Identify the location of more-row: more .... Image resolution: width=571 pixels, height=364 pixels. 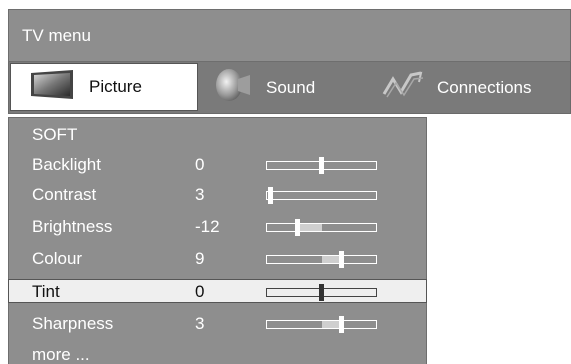
(217, 353).